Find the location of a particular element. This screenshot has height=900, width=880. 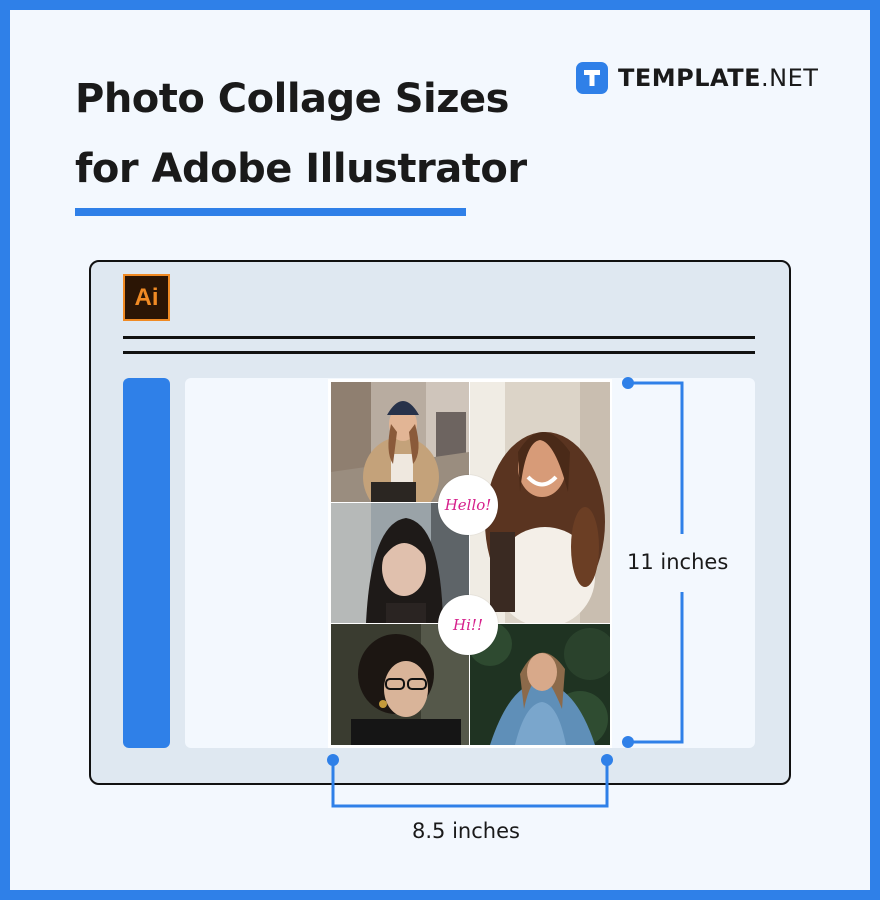

brand-logo-block: TEMPLATE.NET is located at coordinates (697, 78).